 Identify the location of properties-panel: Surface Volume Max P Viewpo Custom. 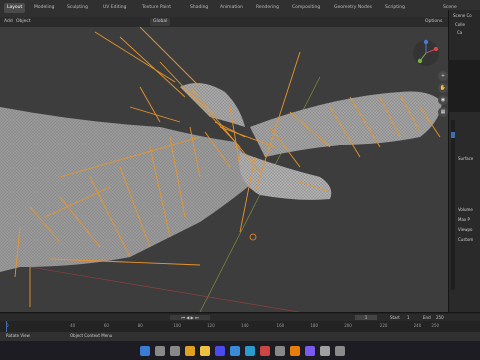
(464, 212).